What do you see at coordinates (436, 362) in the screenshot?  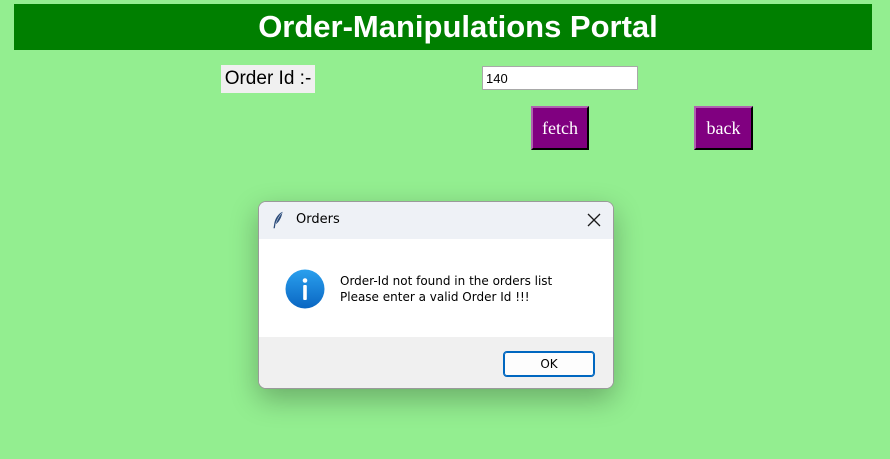 I see `dialog-footer: OK` at bounding box center [436, 362].